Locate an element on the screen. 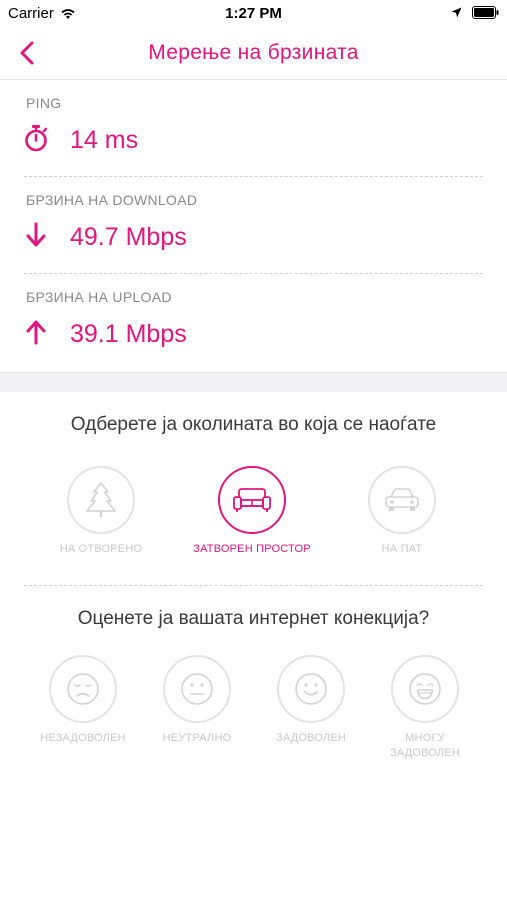  environment-option-indoor: ЗАТВОРЕН ПРОСТОР is located at coordinates (252, 511).